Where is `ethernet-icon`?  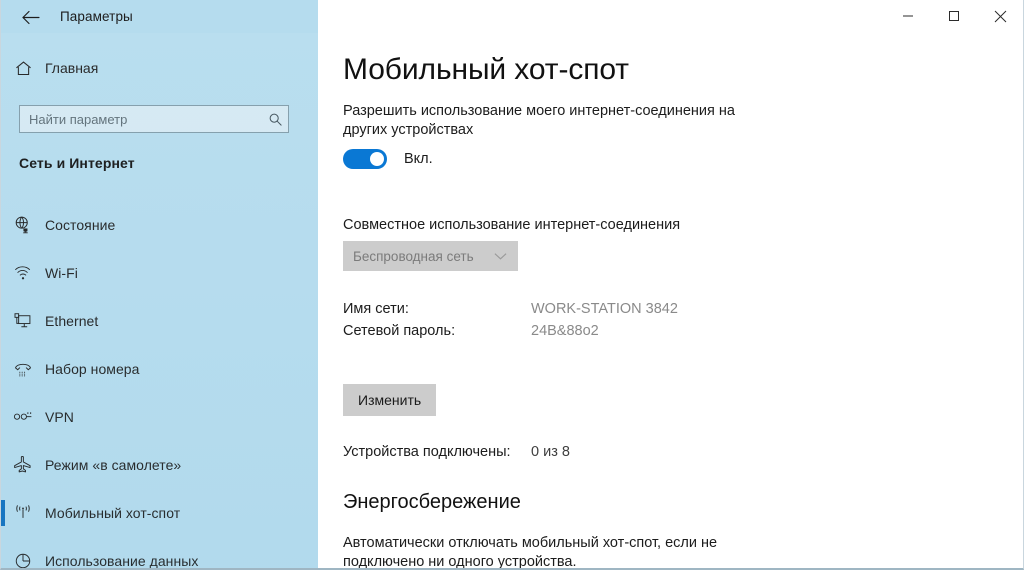 ethernet-icon is located at coordinates (23, 321).